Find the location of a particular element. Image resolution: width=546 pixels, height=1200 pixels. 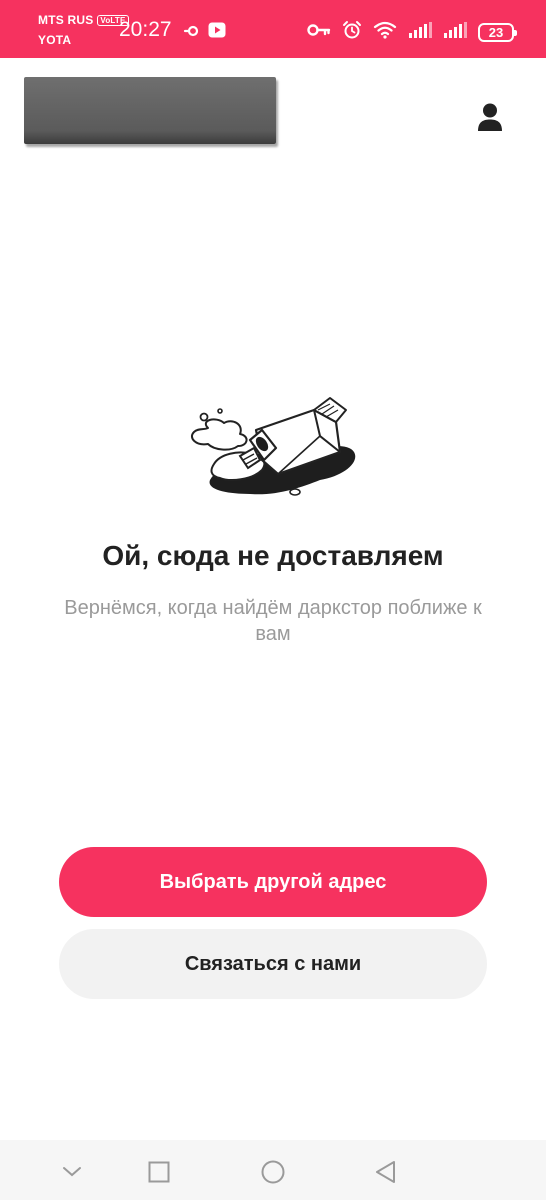

profile-button is located at coordinates (490, 119).